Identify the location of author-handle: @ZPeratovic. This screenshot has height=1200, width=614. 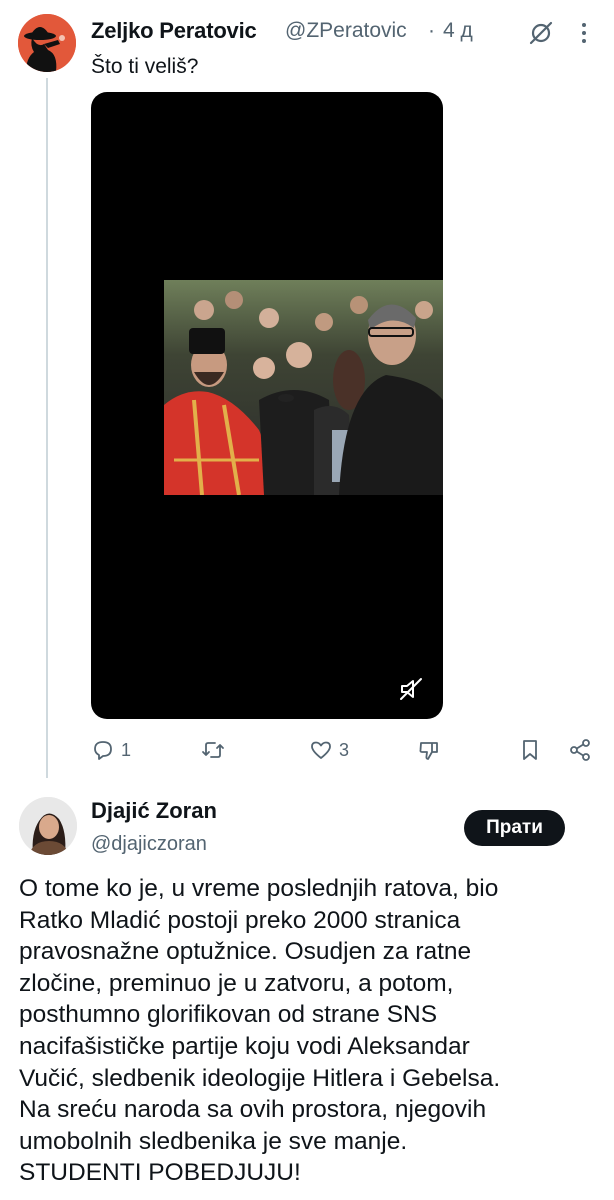
(346, 31).